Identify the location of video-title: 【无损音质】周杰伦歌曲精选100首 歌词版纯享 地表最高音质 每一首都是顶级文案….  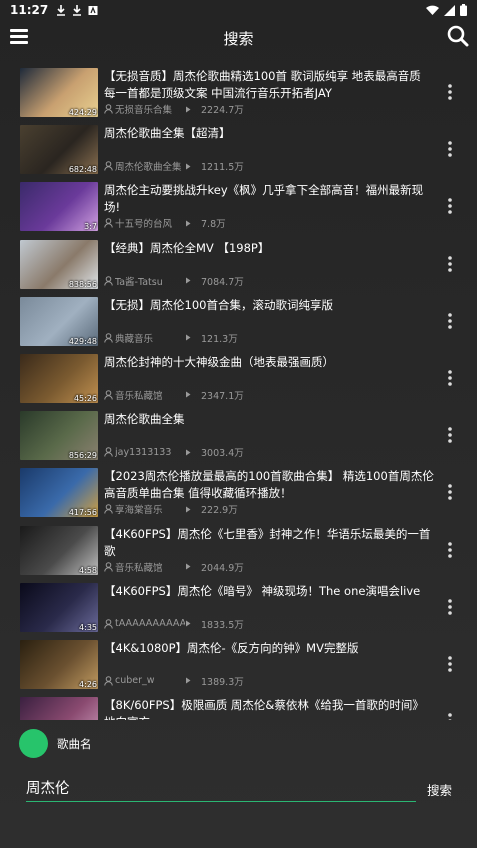
(262, 84).